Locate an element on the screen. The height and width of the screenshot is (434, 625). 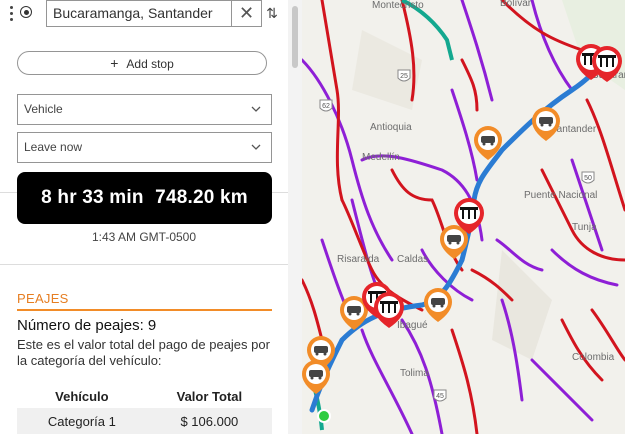
map-label: Risaralda is located at coordinates (358, 259).